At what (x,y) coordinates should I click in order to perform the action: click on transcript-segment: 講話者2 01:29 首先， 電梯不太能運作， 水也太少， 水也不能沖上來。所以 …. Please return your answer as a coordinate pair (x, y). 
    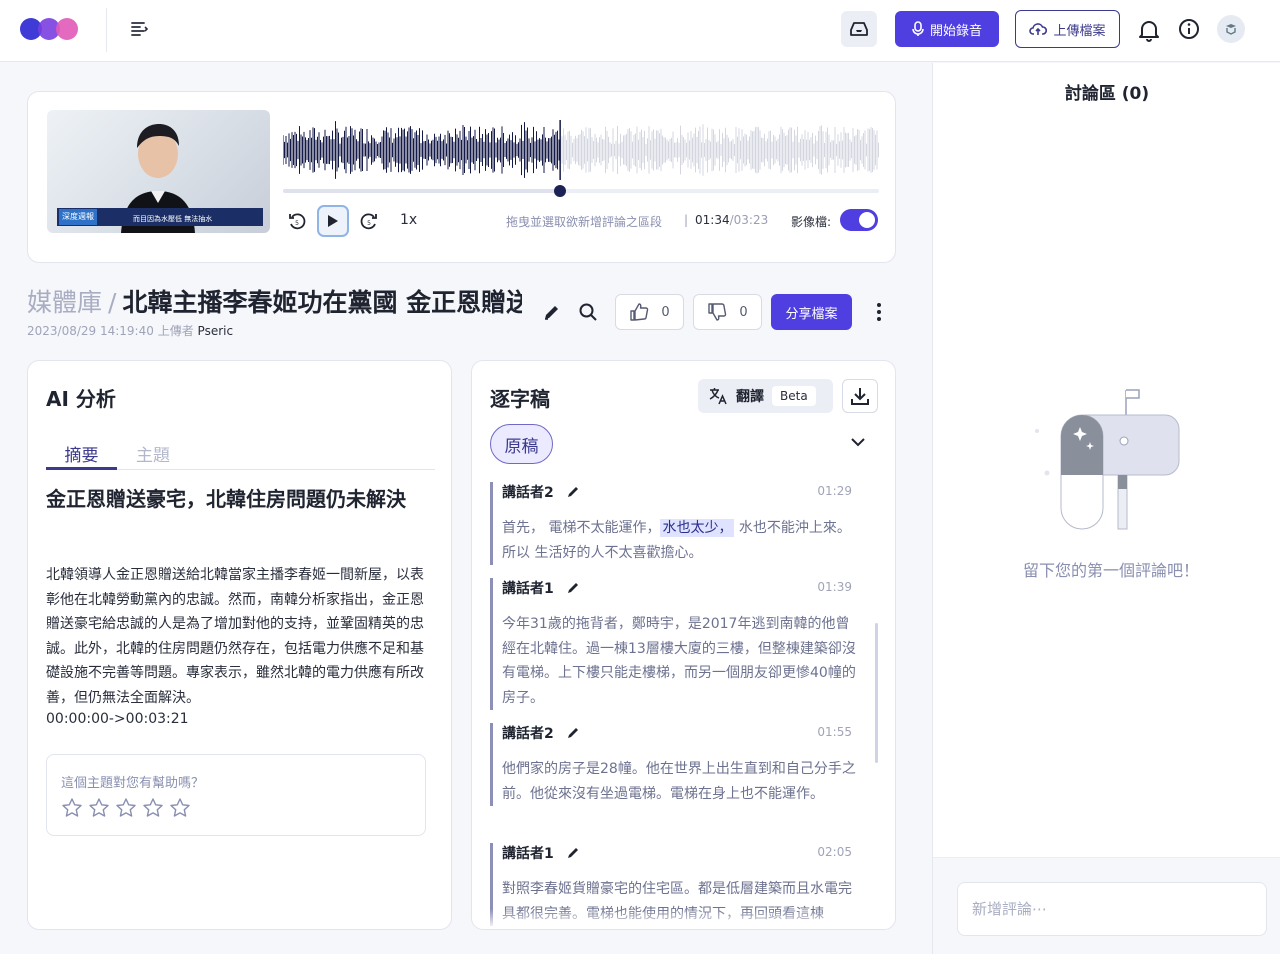
    Looking at the image, I should click on (676, 524).